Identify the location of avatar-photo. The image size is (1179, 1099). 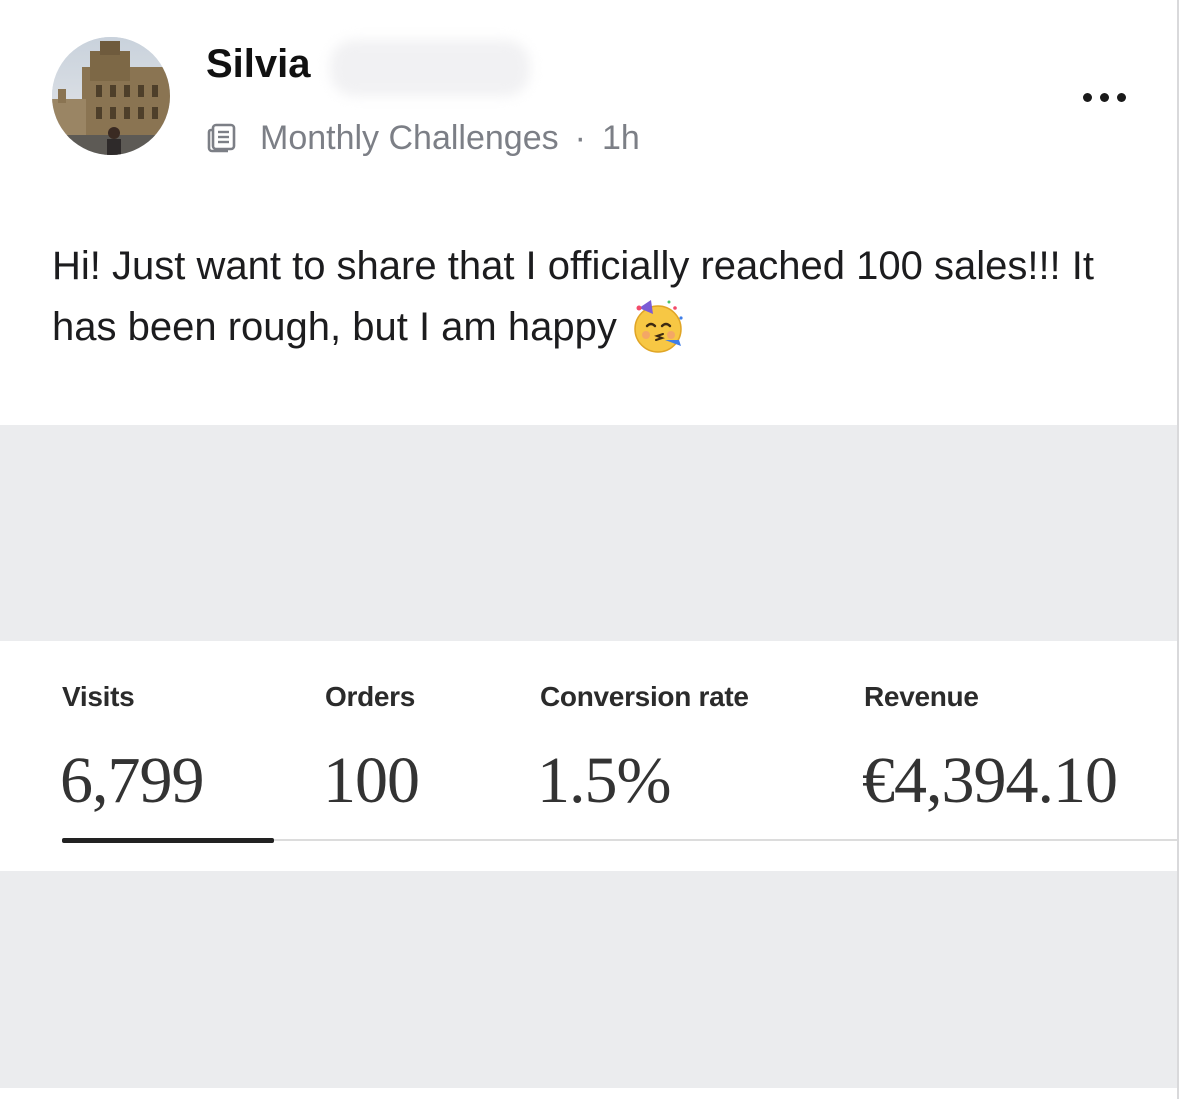
(111, 96).